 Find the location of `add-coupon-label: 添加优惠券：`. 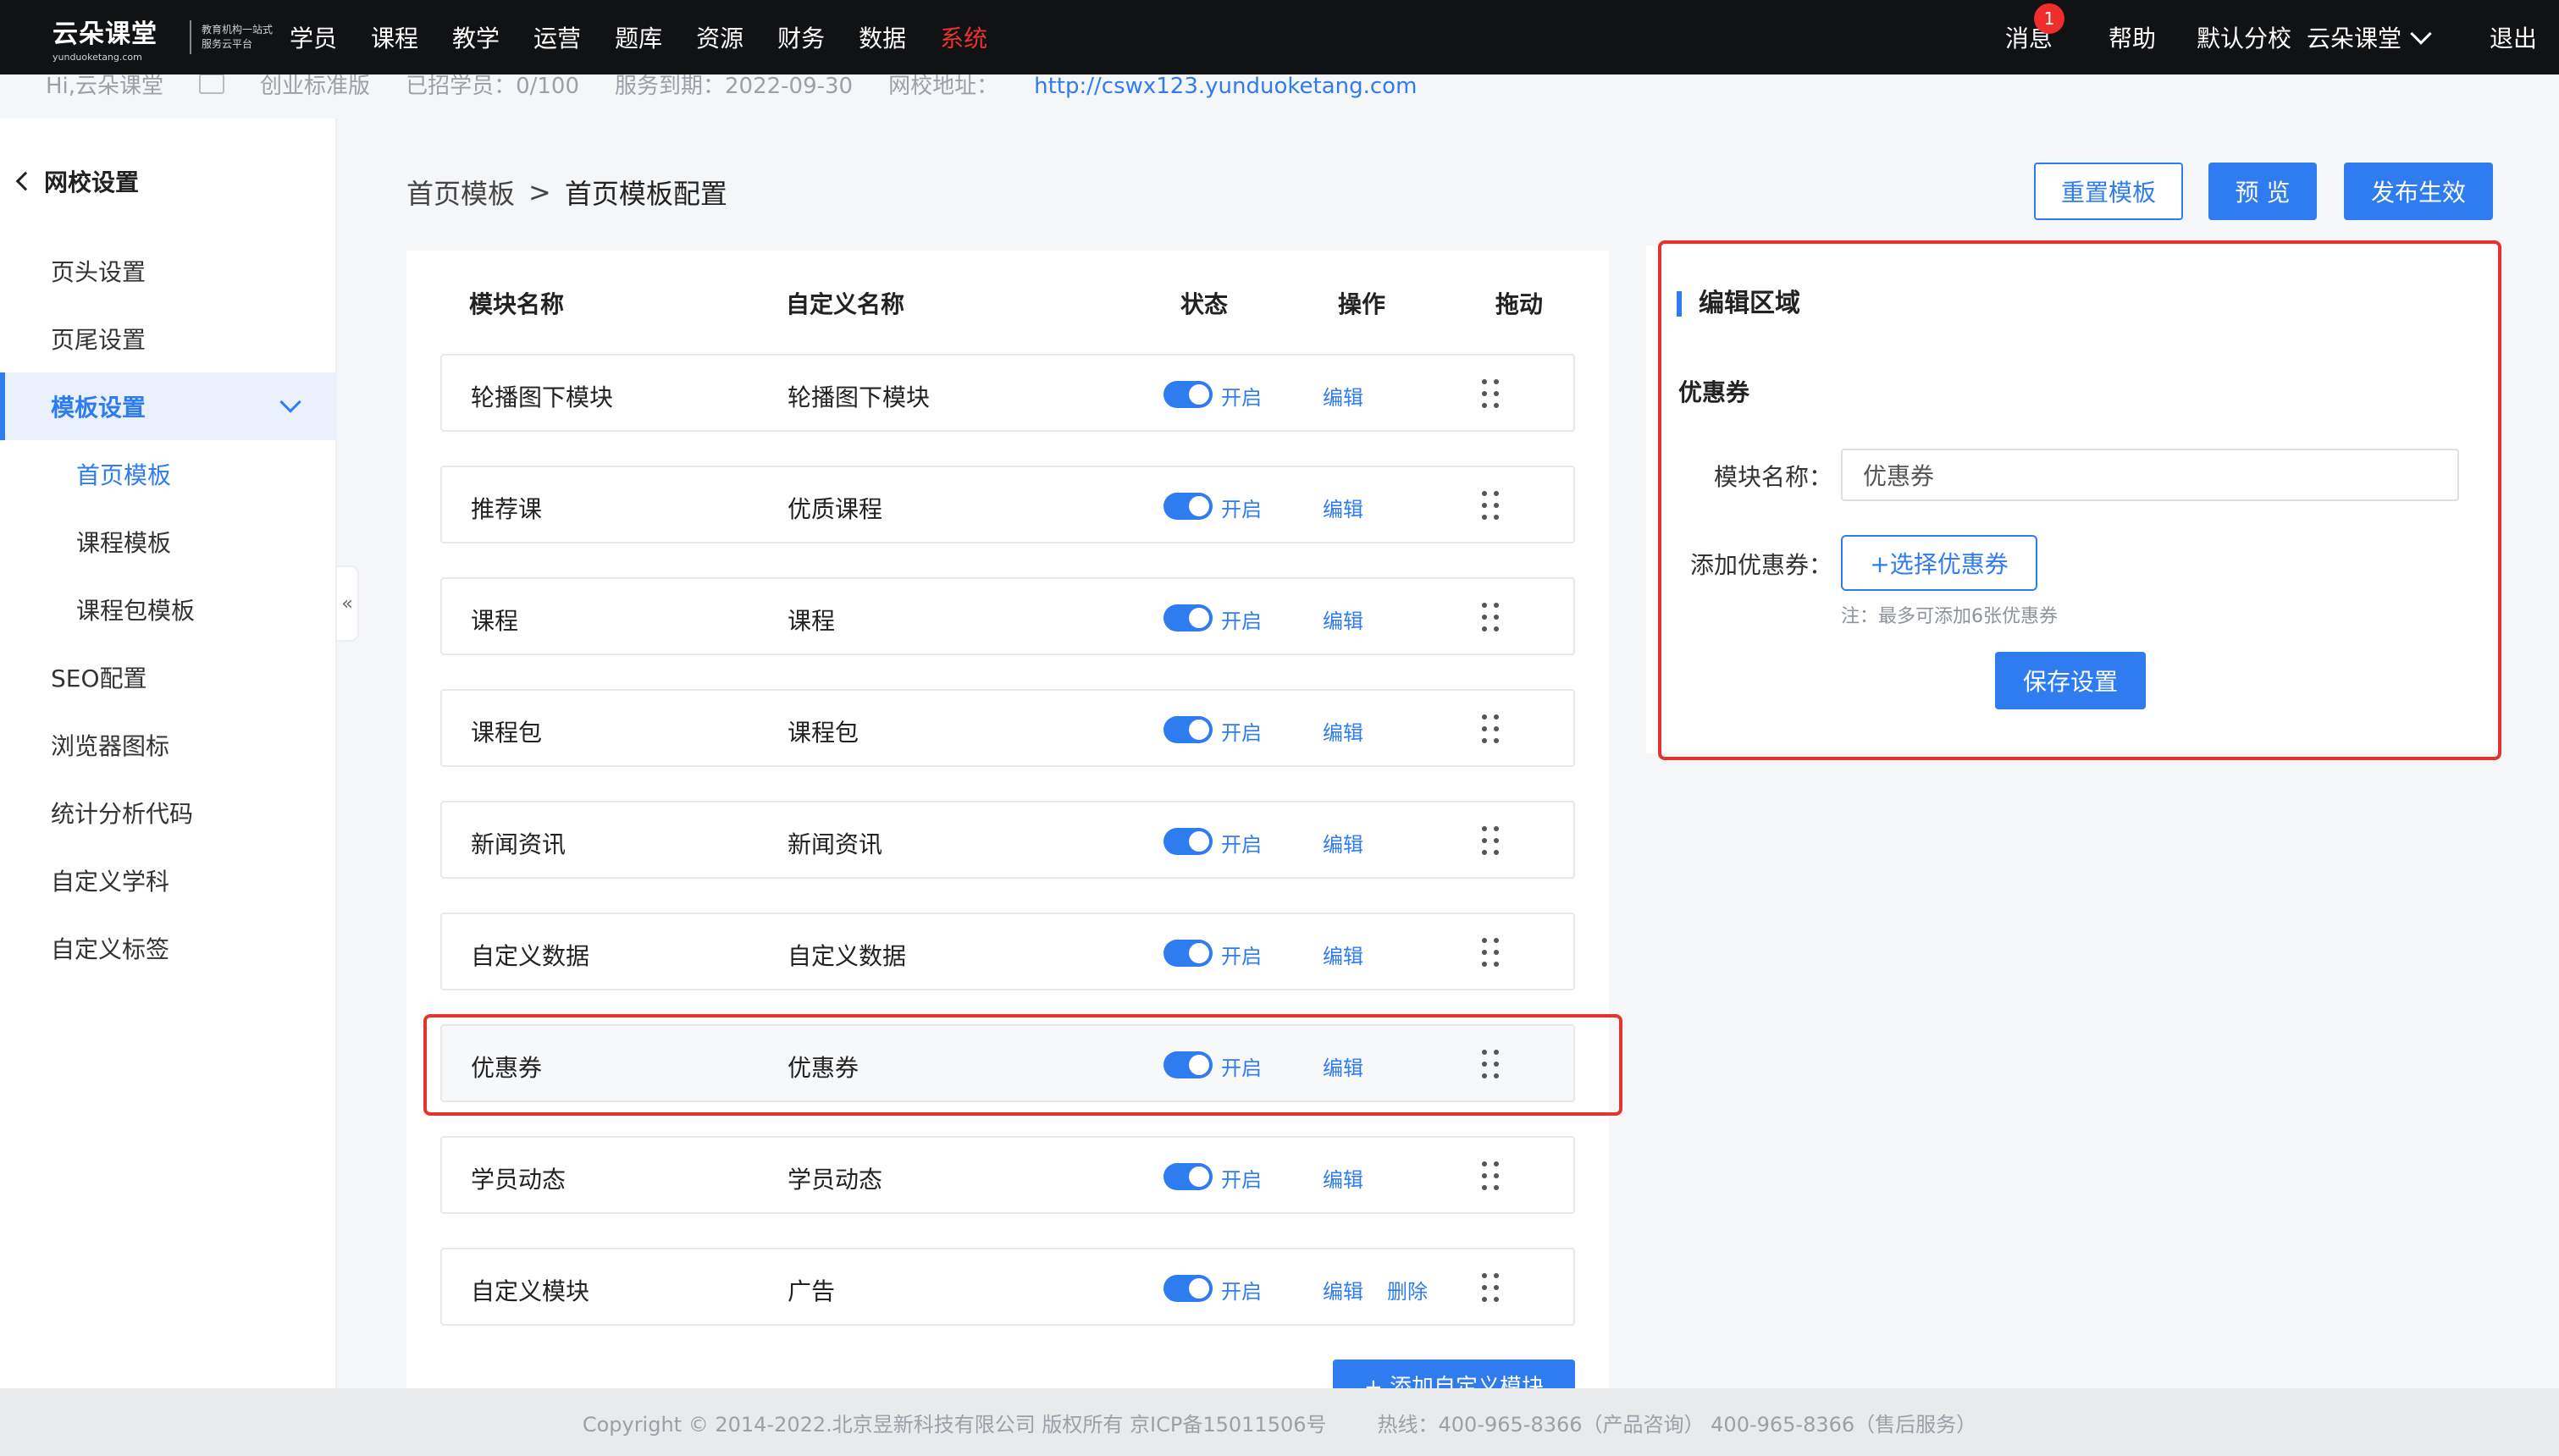

add-coupon-label: 添加优惠券： is located at coordinates (1760, 565).